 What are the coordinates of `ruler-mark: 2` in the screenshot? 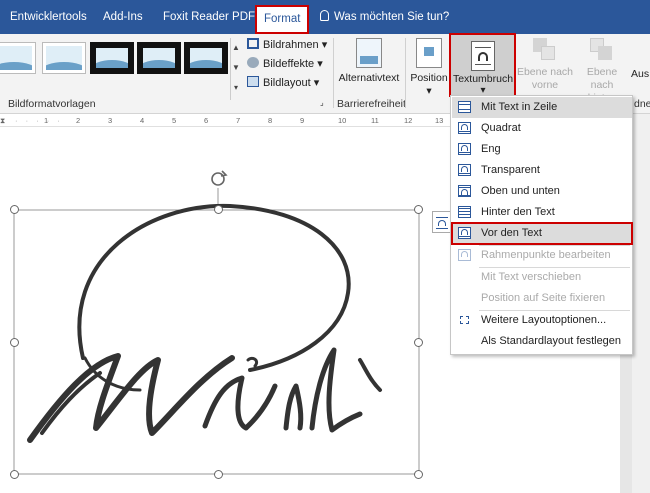 It's located at (78, 120).